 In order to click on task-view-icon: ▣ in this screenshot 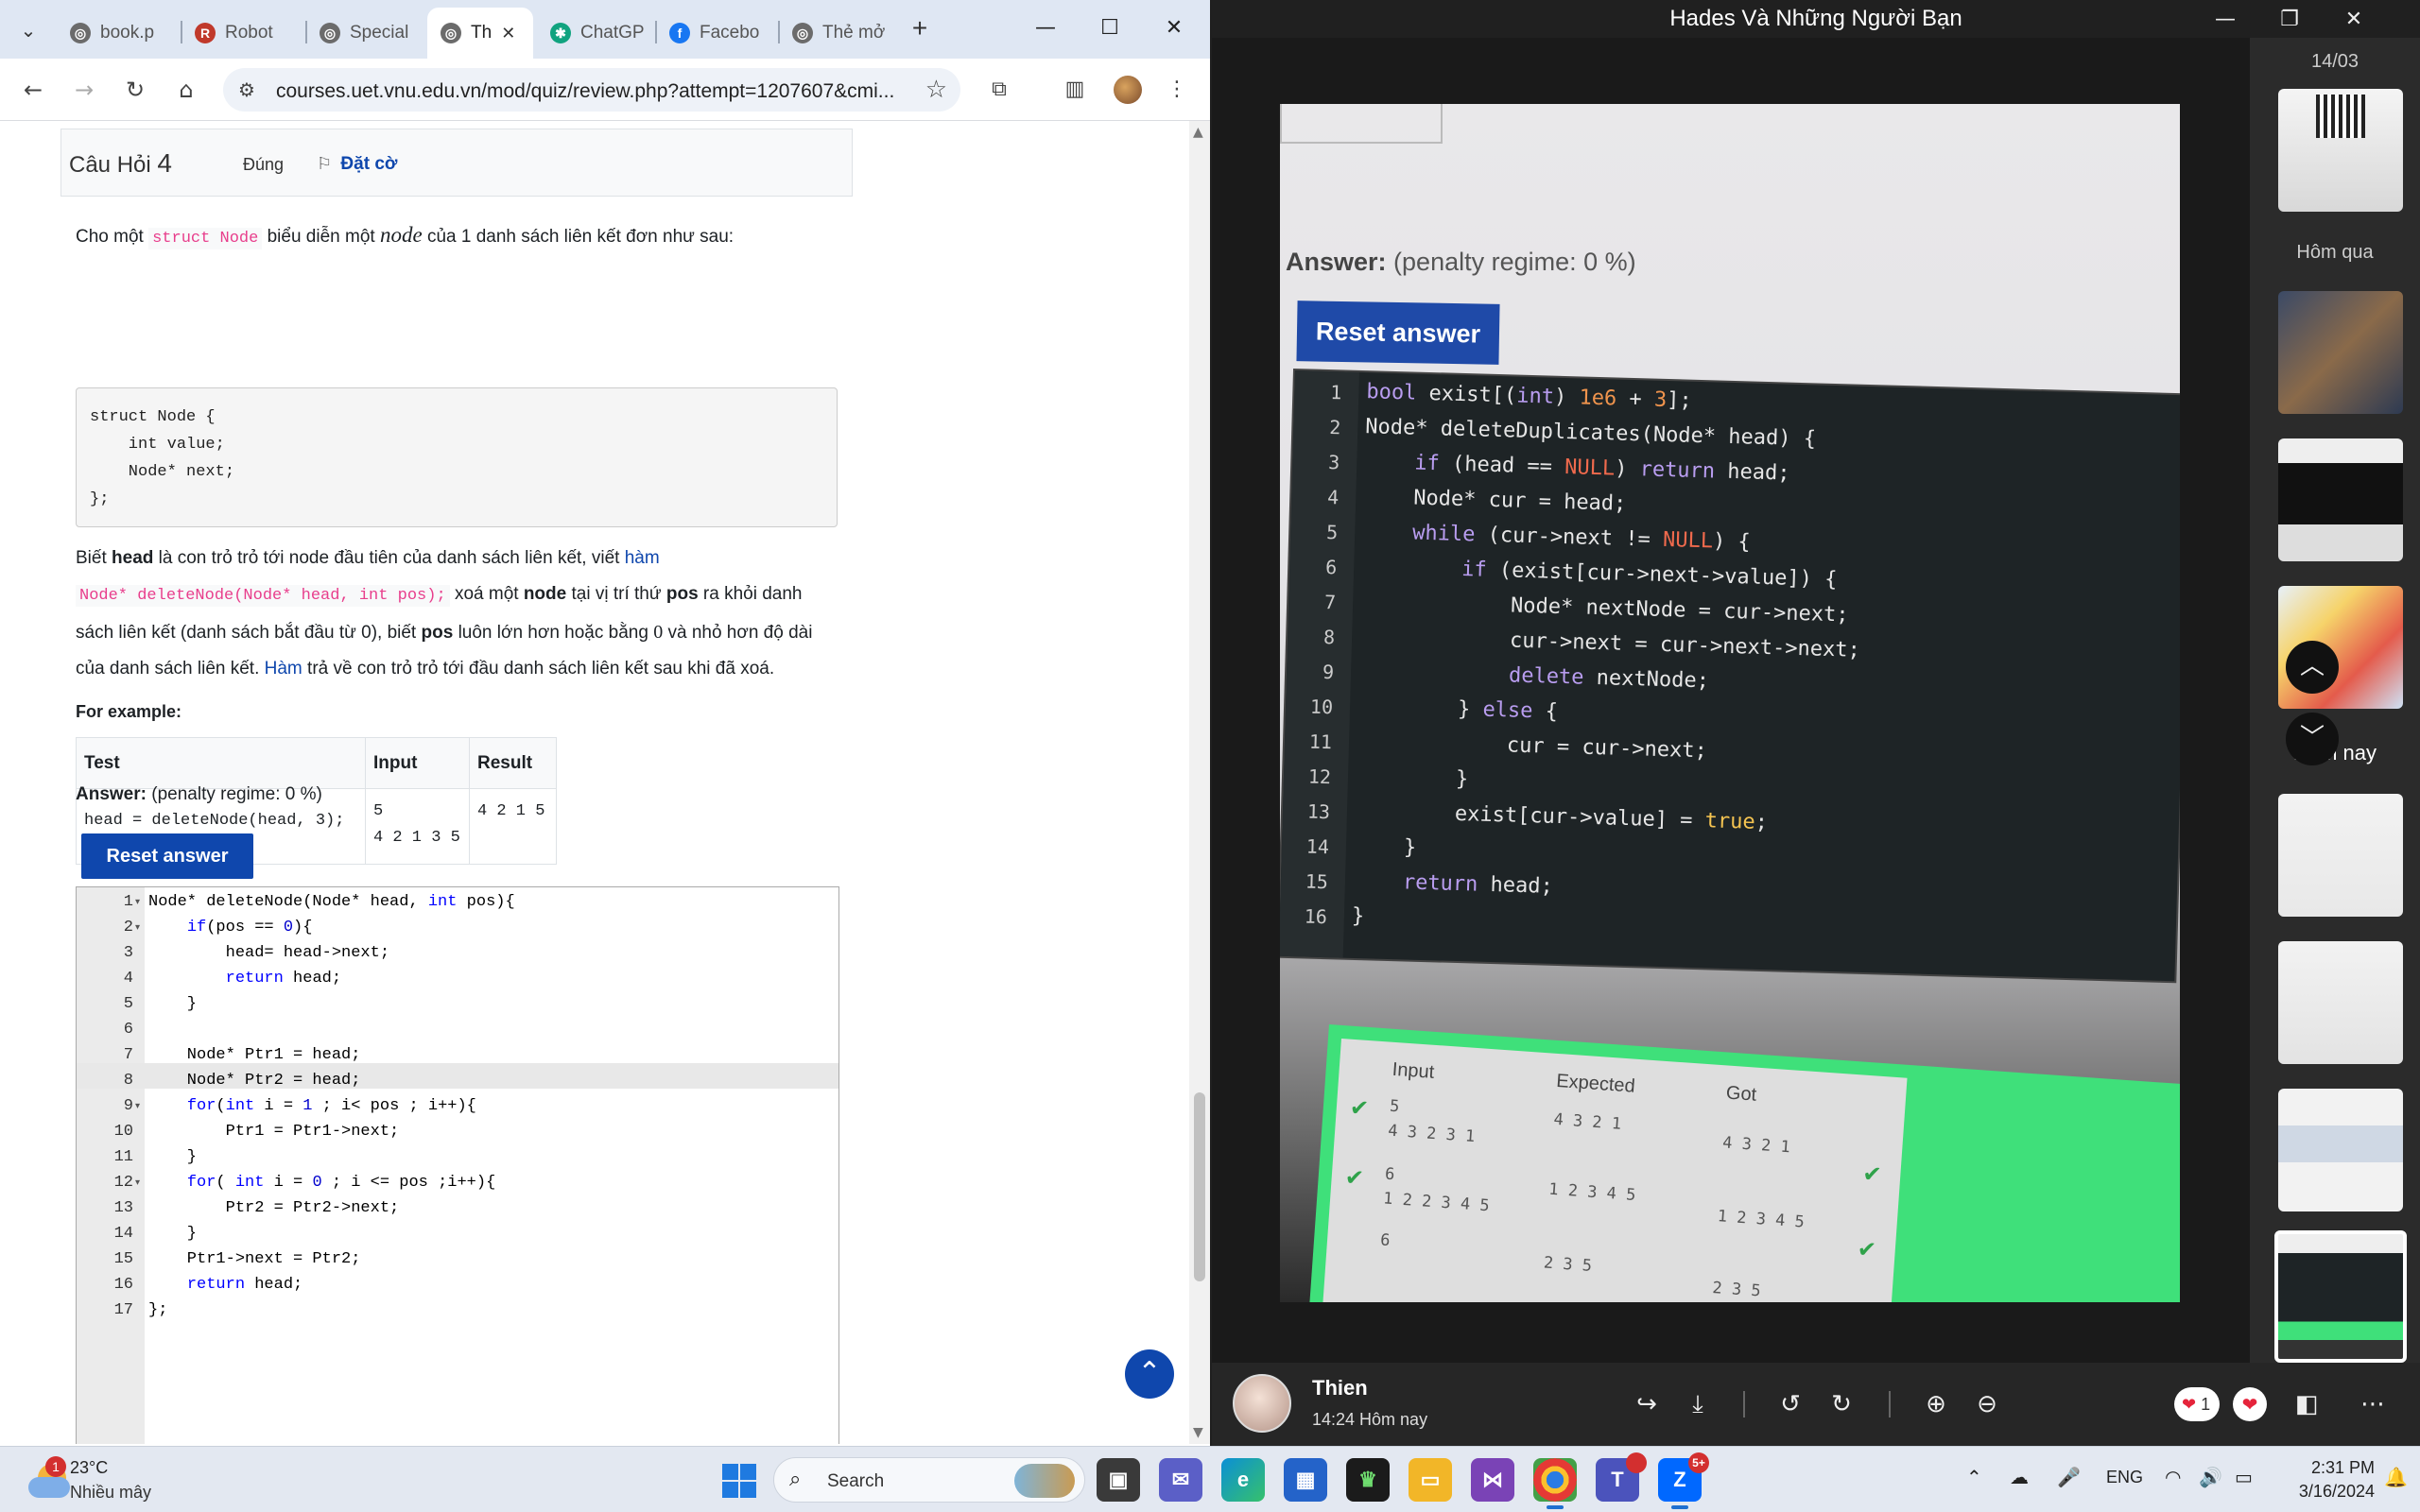, I will do `click(1118, 1480)`.